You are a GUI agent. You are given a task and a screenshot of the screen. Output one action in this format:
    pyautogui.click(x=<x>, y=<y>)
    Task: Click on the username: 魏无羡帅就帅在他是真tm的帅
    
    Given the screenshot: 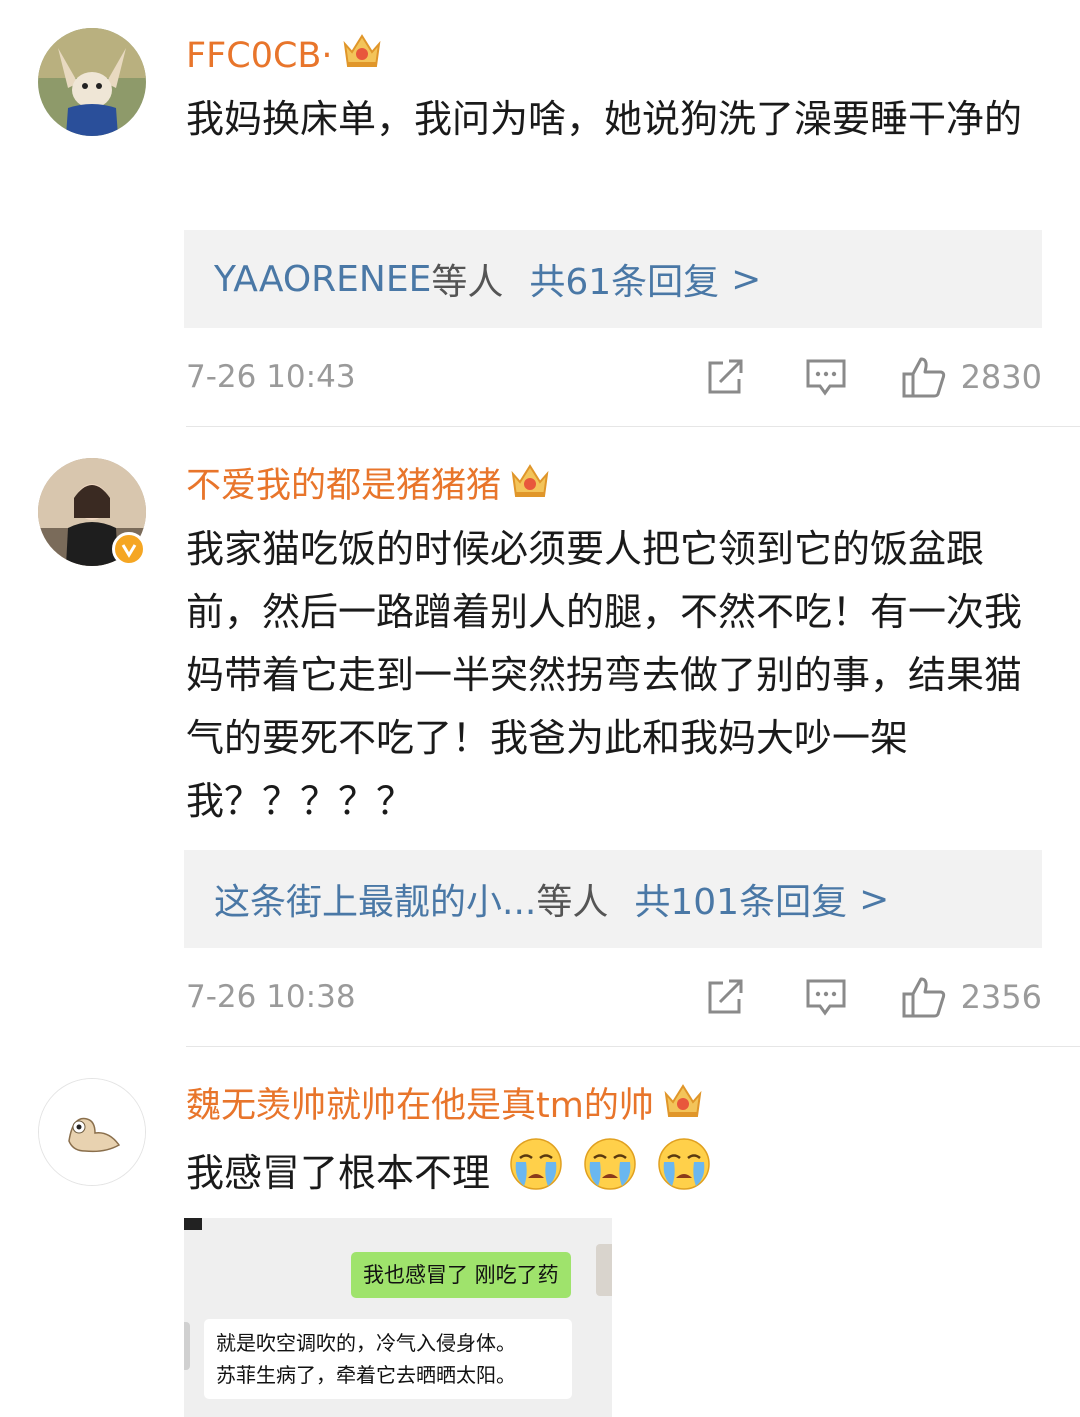 What is the action you would take?
    pyautogui.click(x=445, y=1105)
    